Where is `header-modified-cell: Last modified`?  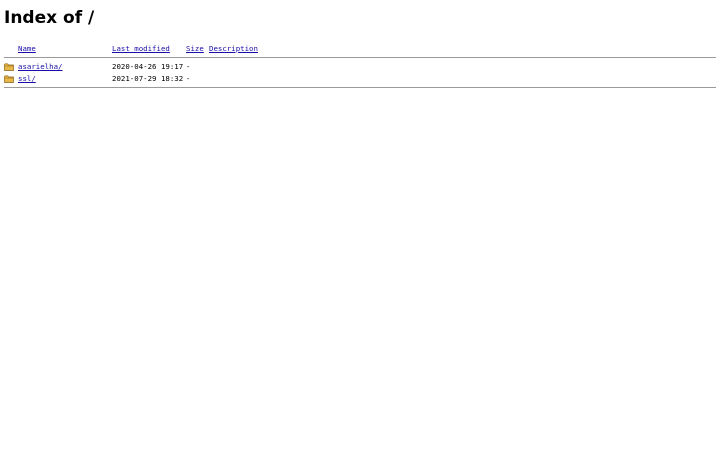
header-modified-cell: Last modified is located at coordinates (149, 48).